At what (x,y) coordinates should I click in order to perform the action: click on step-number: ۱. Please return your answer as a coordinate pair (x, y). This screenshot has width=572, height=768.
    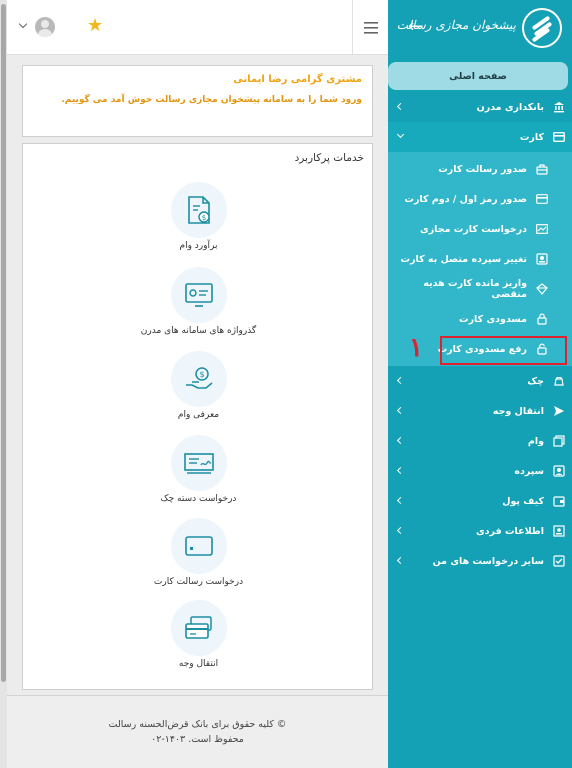
    Looking at the image, I should click on (416, 348).